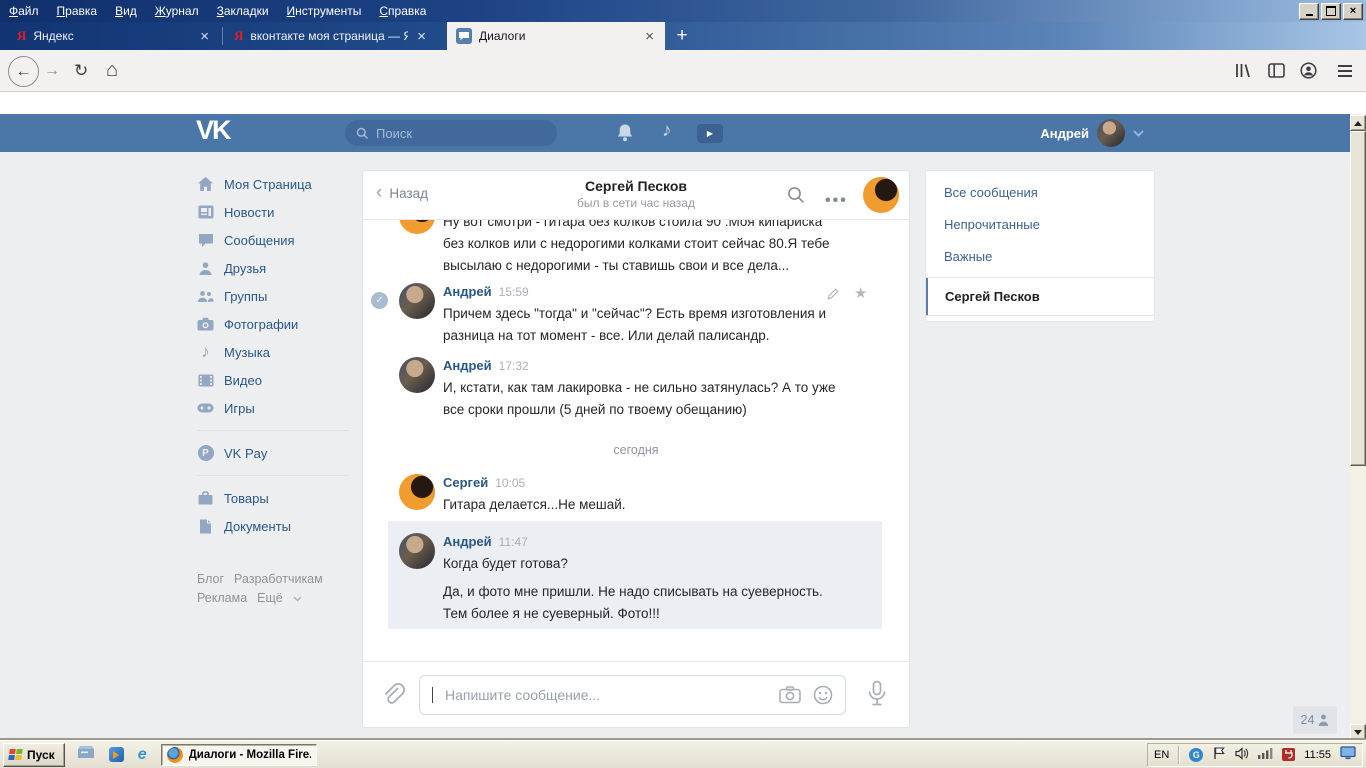  I want to click on account-icon, so click(1308, 70).